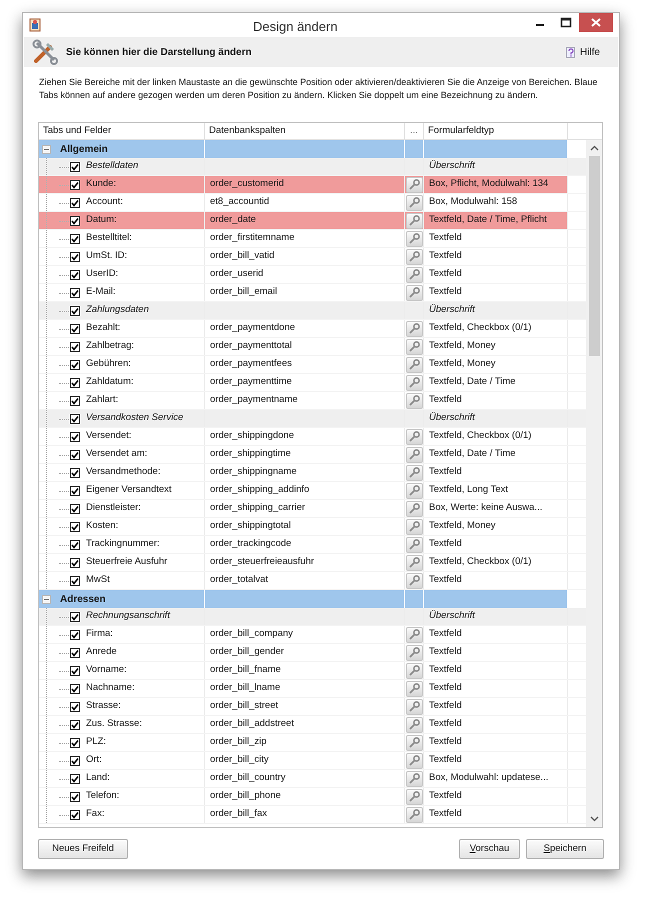 This screenshot has width=655, height=918. Describe the element at coordinates (101, 292) in the screenshot. I see `field-label: E-Mail:` at that location.